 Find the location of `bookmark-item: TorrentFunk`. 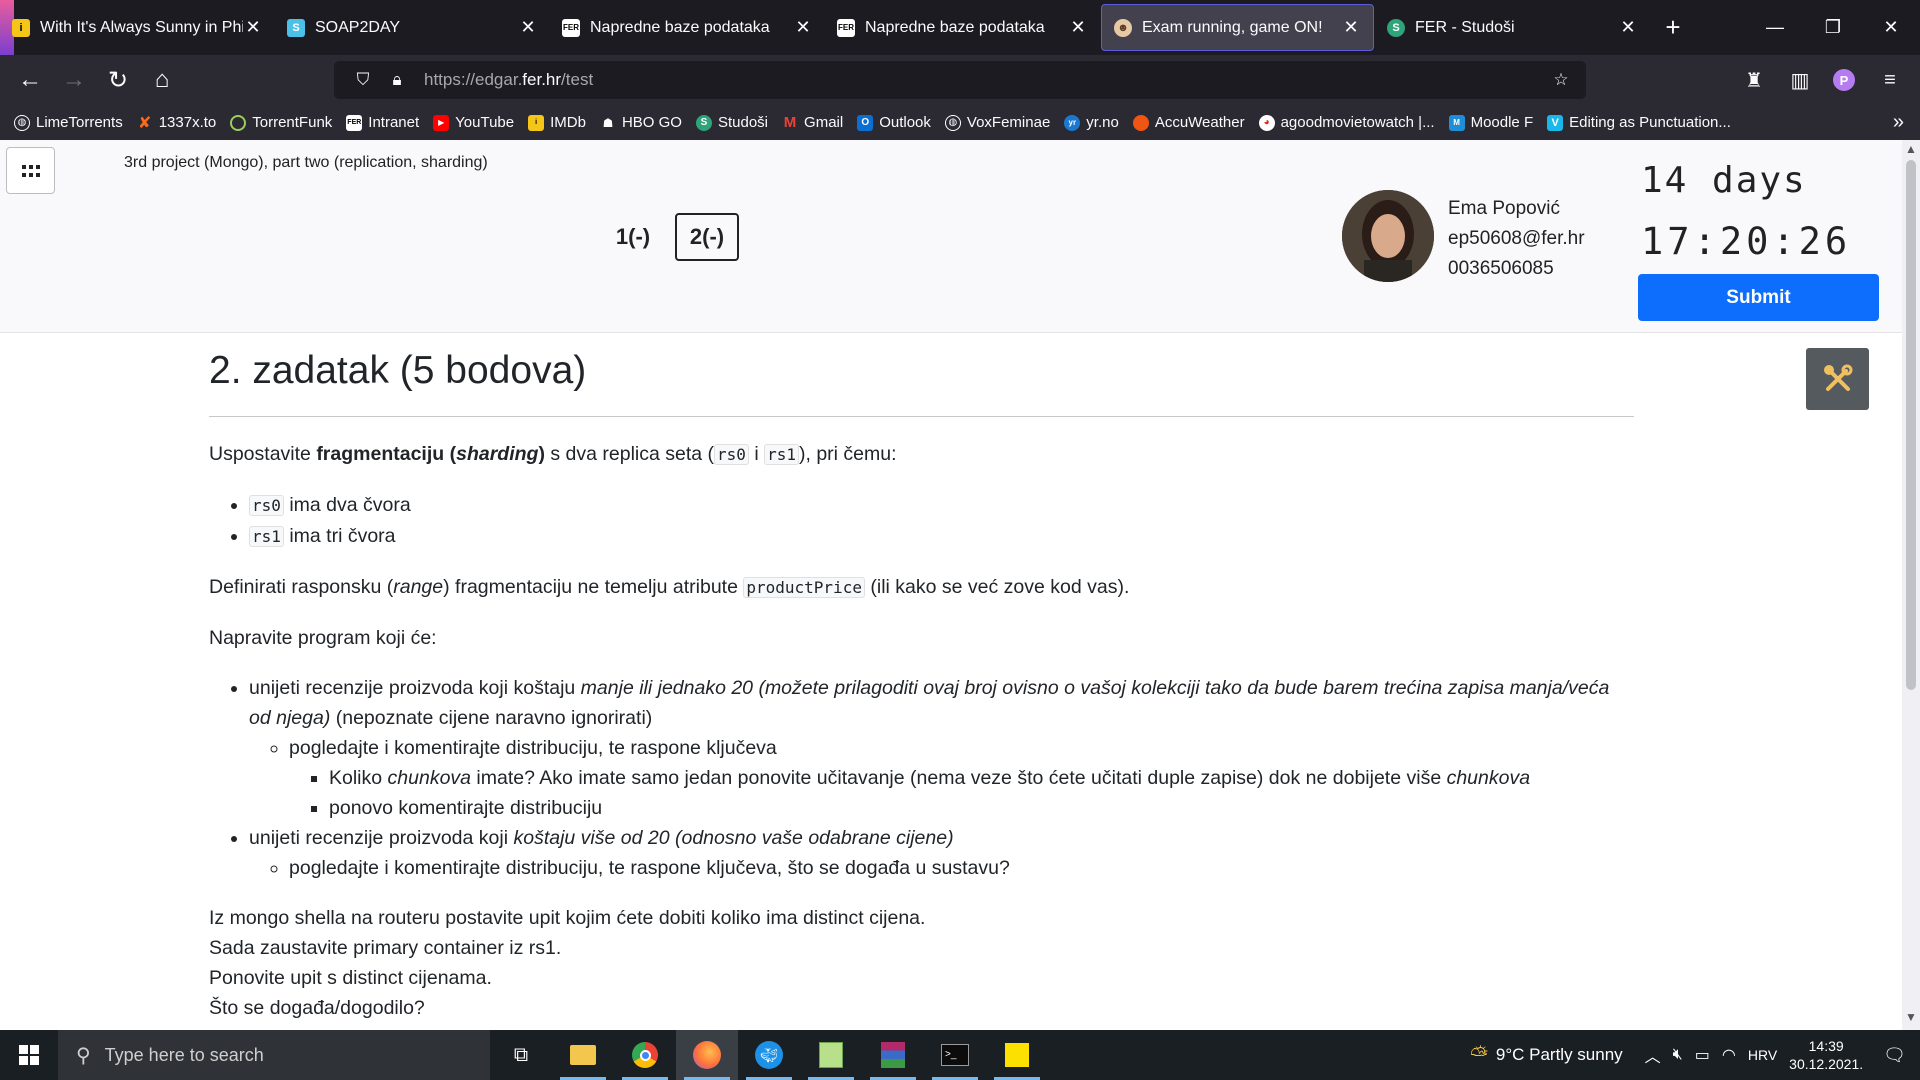

bookmark-item: TorrentFunk is located at coordinates (281, 122).